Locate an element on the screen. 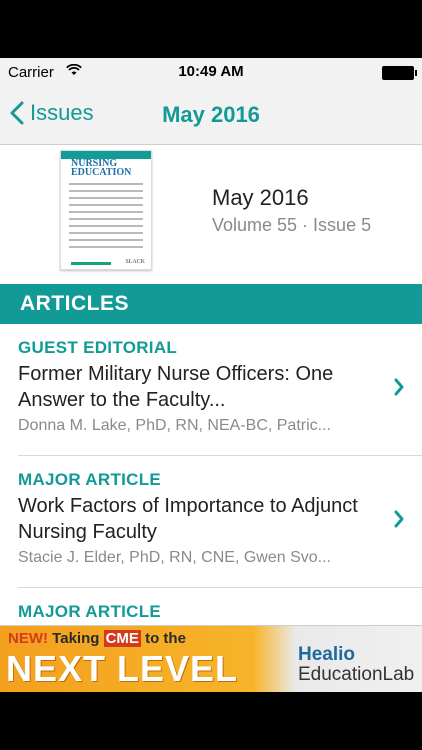  cover-title: NURSING EDUCATION is located at coordinates (109, 168).